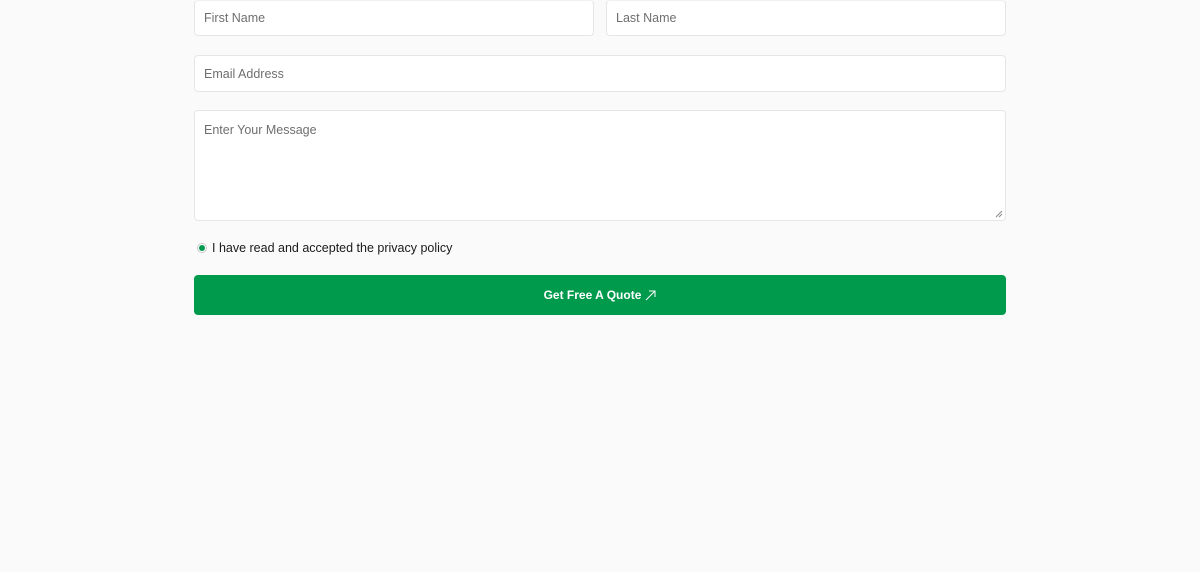 The height and width of the screenshot is (572, 1200). I want to click on get-free-quote-button: Get Free A Quote, so click(600, 295).